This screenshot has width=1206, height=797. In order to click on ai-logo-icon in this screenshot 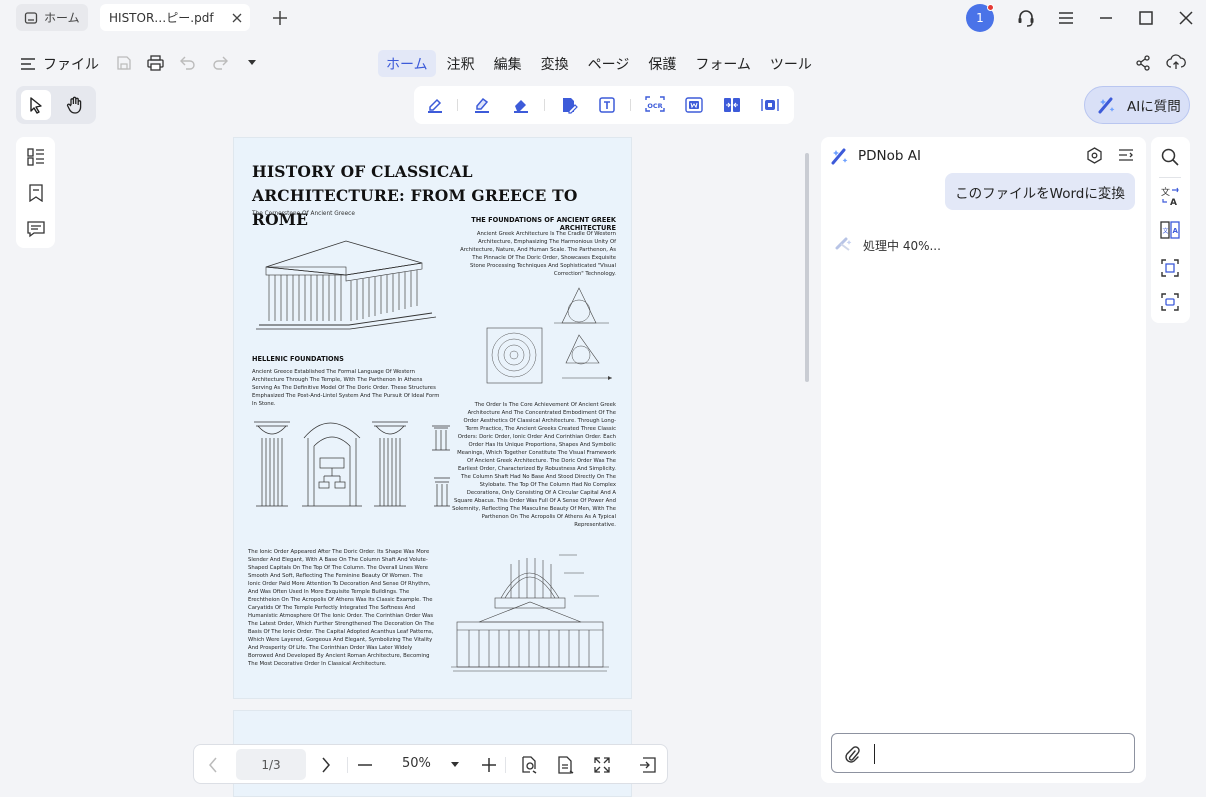, I will do `click(839, 156)`.